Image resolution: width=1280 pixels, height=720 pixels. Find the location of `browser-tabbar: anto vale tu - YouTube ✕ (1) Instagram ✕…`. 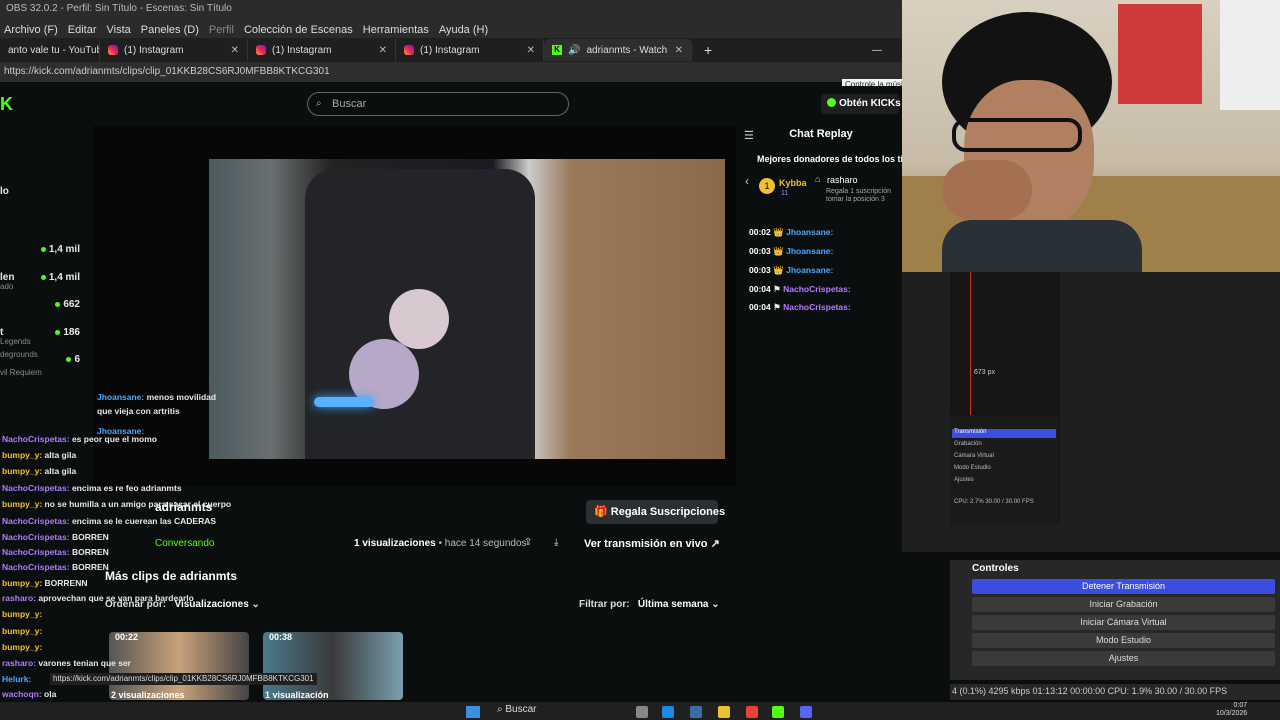

browser-tabbar: anto vale tu - YouTube ✕ (1) Instagram ✕… is located at coordinates (451, 50).